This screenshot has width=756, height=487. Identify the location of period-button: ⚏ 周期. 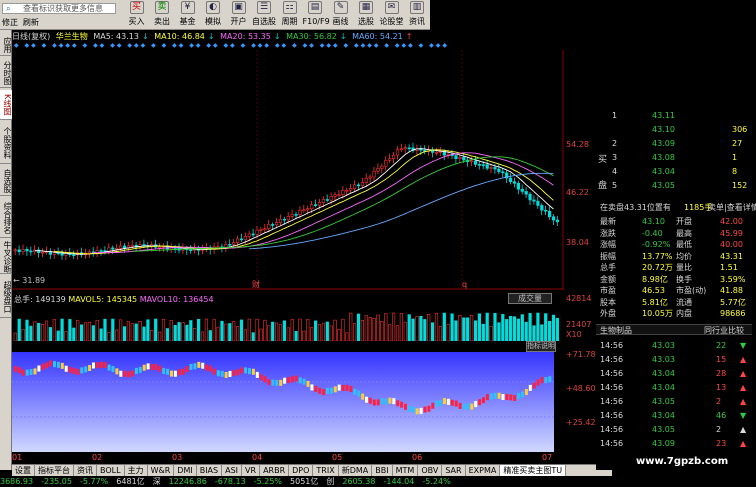
(289, 15).